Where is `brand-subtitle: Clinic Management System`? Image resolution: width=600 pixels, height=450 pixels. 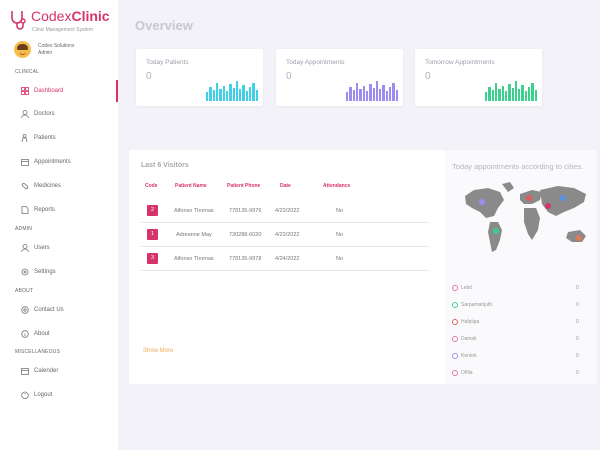 brand-subtitle: Clinic Management System is located at coordinates (62, 30).